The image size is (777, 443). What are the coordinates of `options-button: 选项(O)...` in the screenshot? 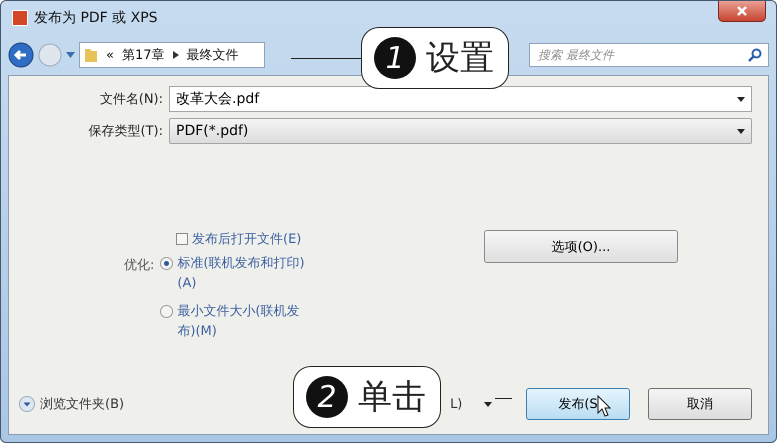 It's located at (581, 246).